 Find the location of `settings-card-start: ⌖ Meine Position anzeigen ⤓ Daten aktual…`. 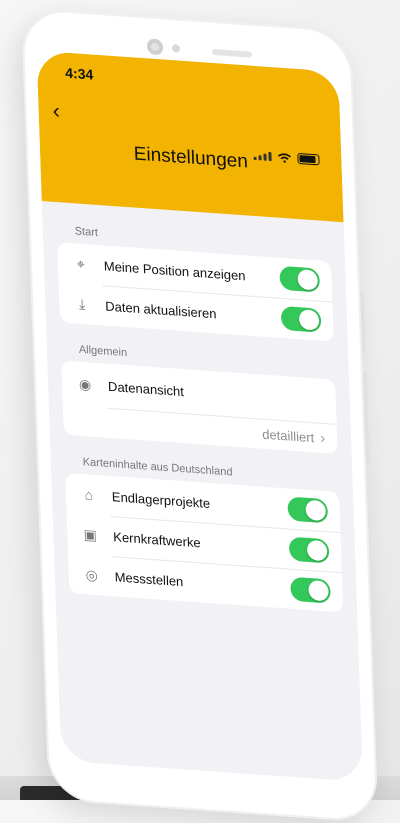

settings-card-start: ⌖ Meine Position anzeigen ⤓ Daten aktual… is located at coordinates (195, 292).